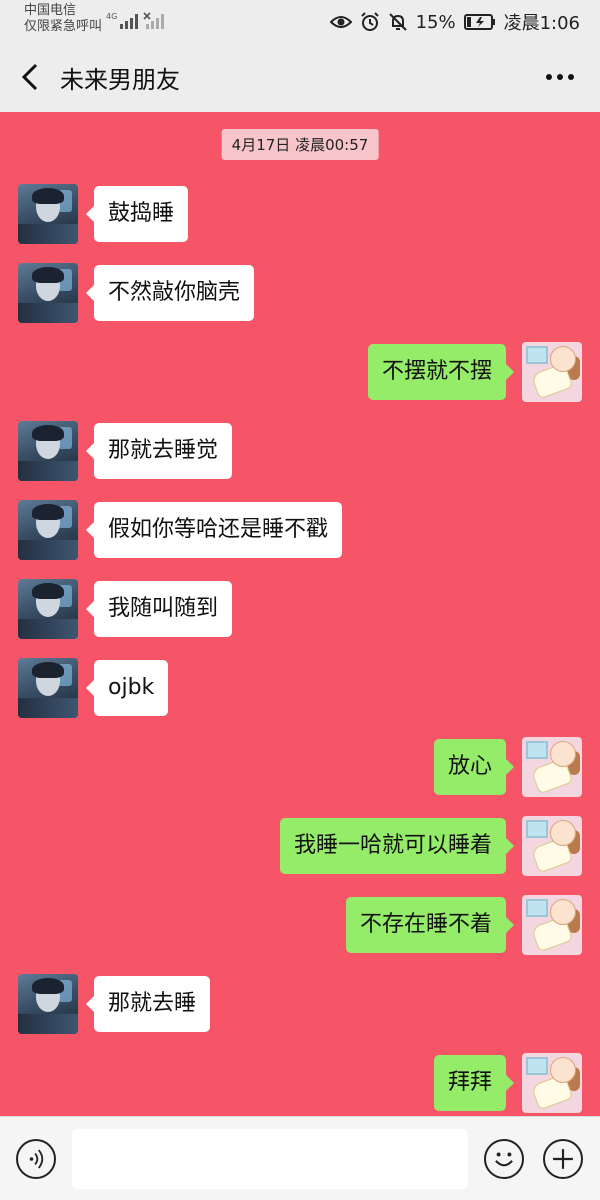  Describe the element at coordinates (170, 293) in the screenshot. I see `message-bubble: 不然敲你脑壳` at that location.